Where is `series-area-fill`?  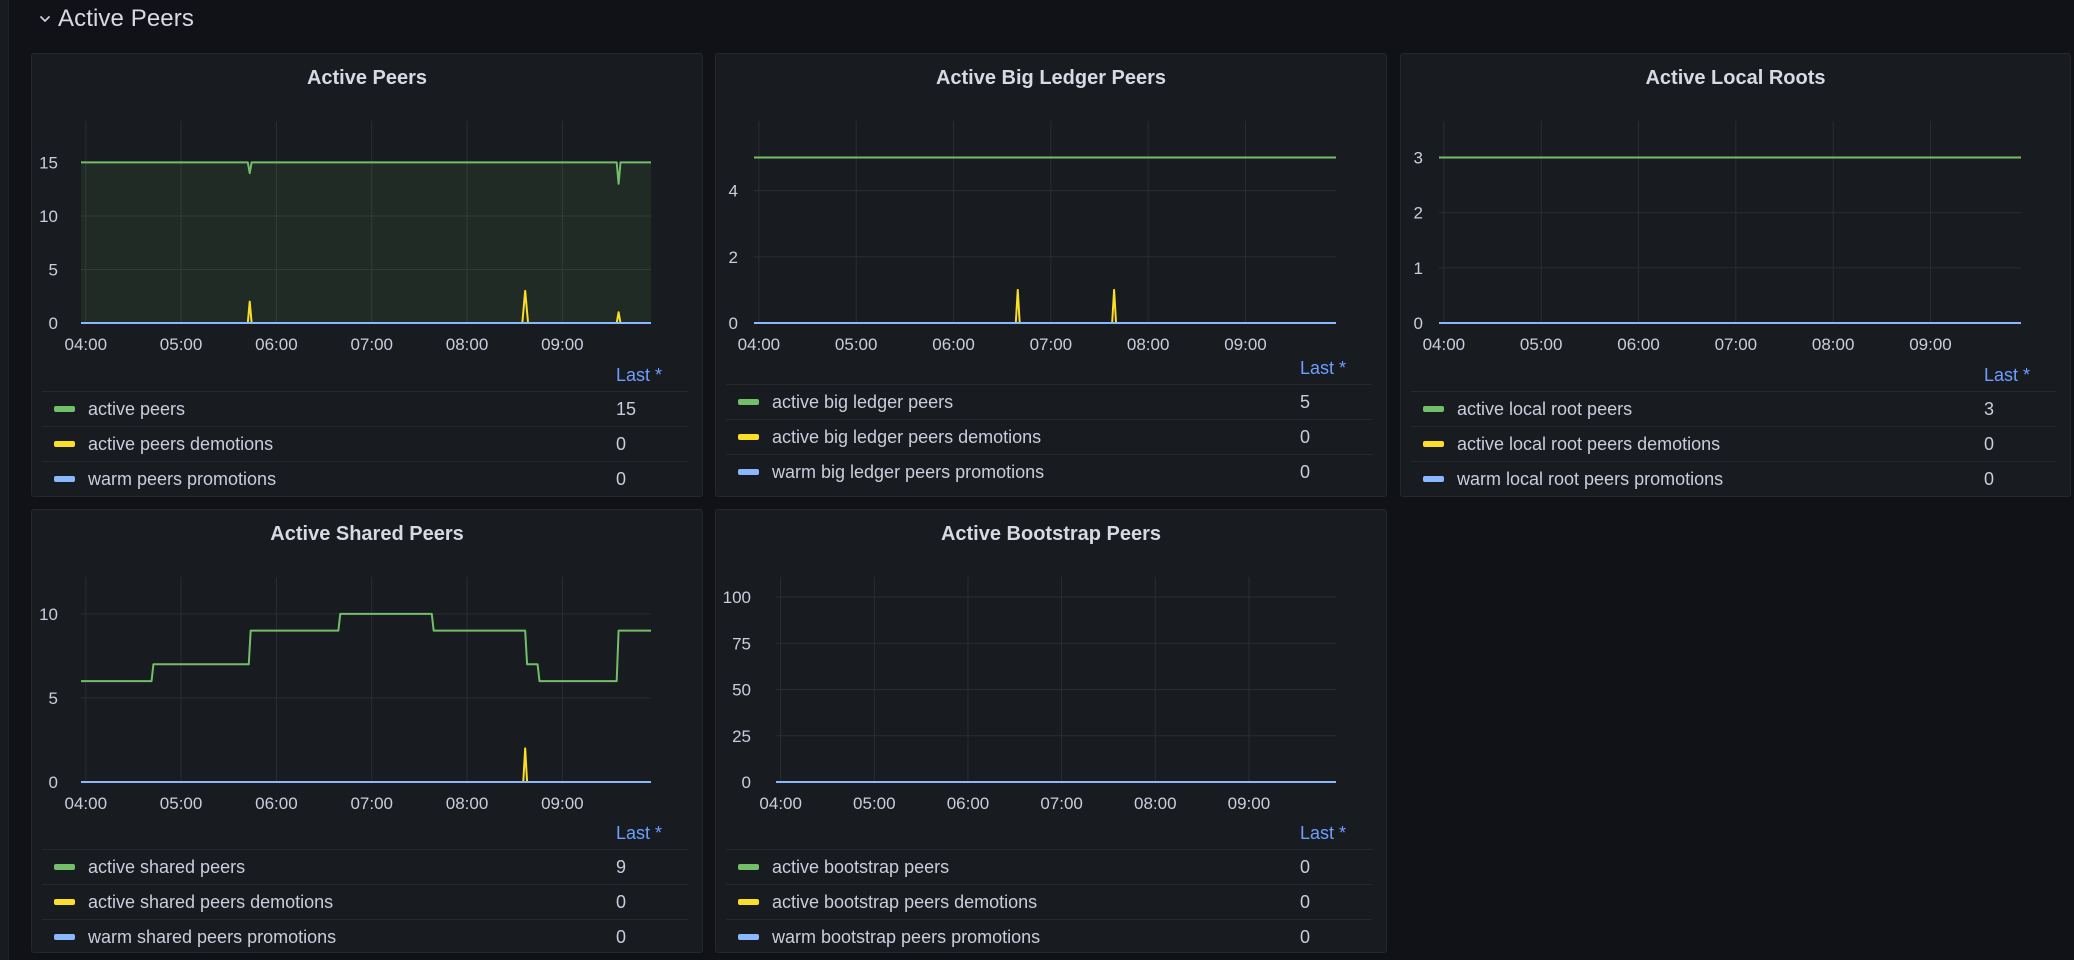
series-area-fill is located at coordinates (366, 242).